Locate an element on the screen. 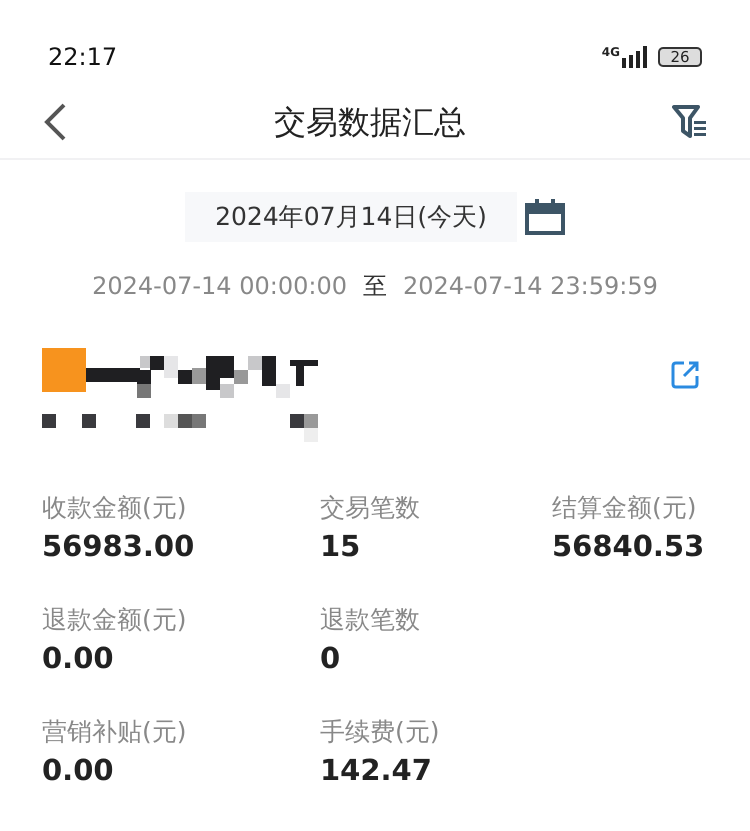 The width and height of the screenshot is (750, 831). network-label: 4G is located at coordinates (611, 52).